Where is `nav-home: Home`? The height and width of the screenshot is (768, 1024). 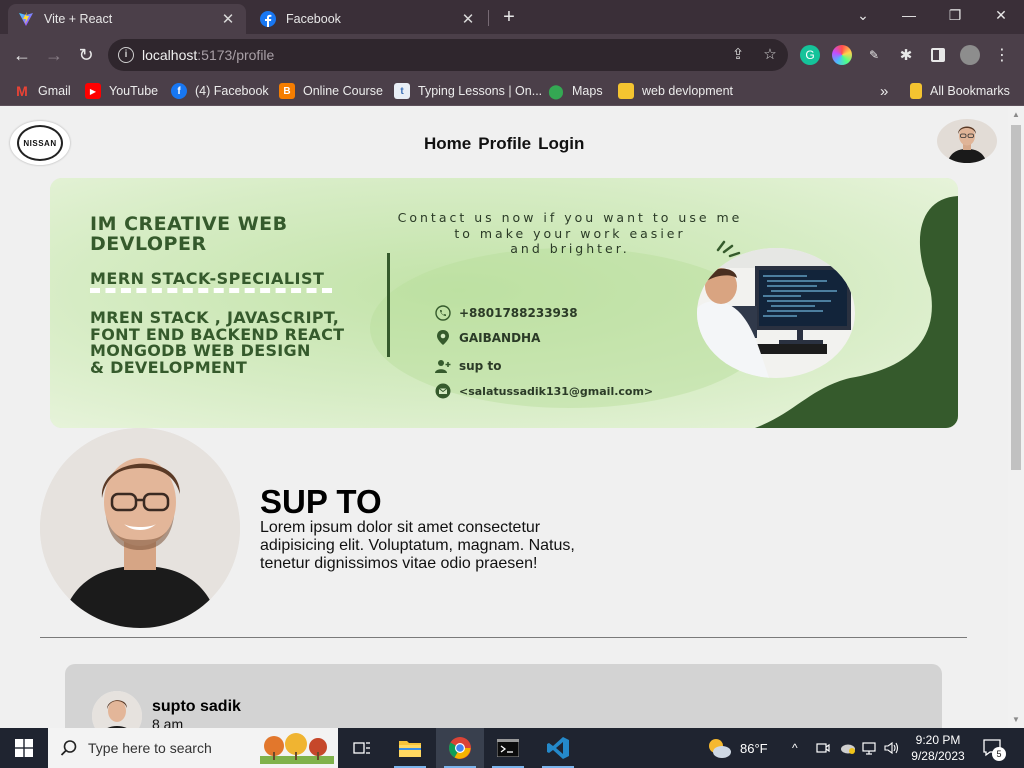
nav-home: Home is located at coordinates (447, 144).